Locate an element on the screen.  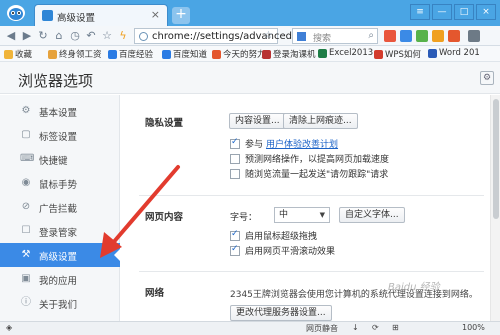
search-box: 搜索 ⌕ is located at coordinates (335, 36).